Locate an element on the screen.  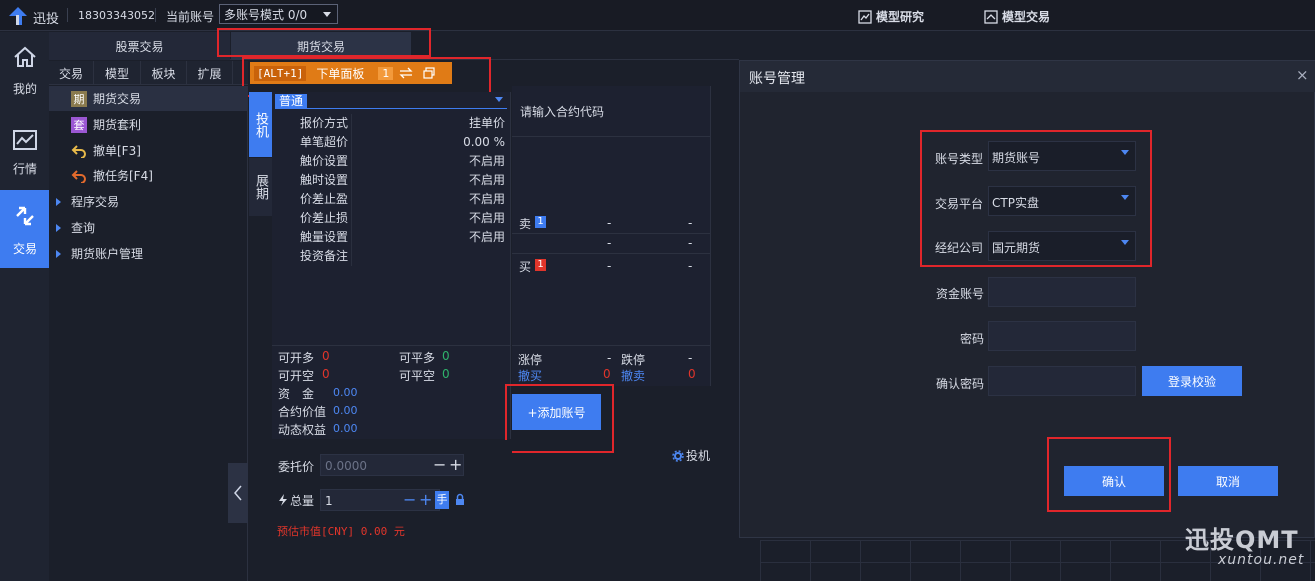
param-row: 触价设置 不启用 is located at coordinates (390, 161).